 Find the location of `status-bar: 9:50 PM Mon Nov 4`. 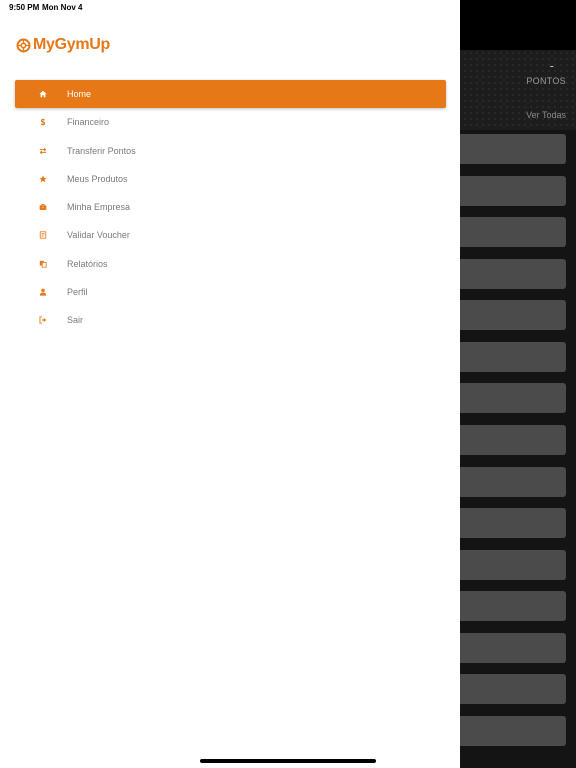

status-bar: 9:50 PM Mon Nov 4 is located at coordinates (230, 8).